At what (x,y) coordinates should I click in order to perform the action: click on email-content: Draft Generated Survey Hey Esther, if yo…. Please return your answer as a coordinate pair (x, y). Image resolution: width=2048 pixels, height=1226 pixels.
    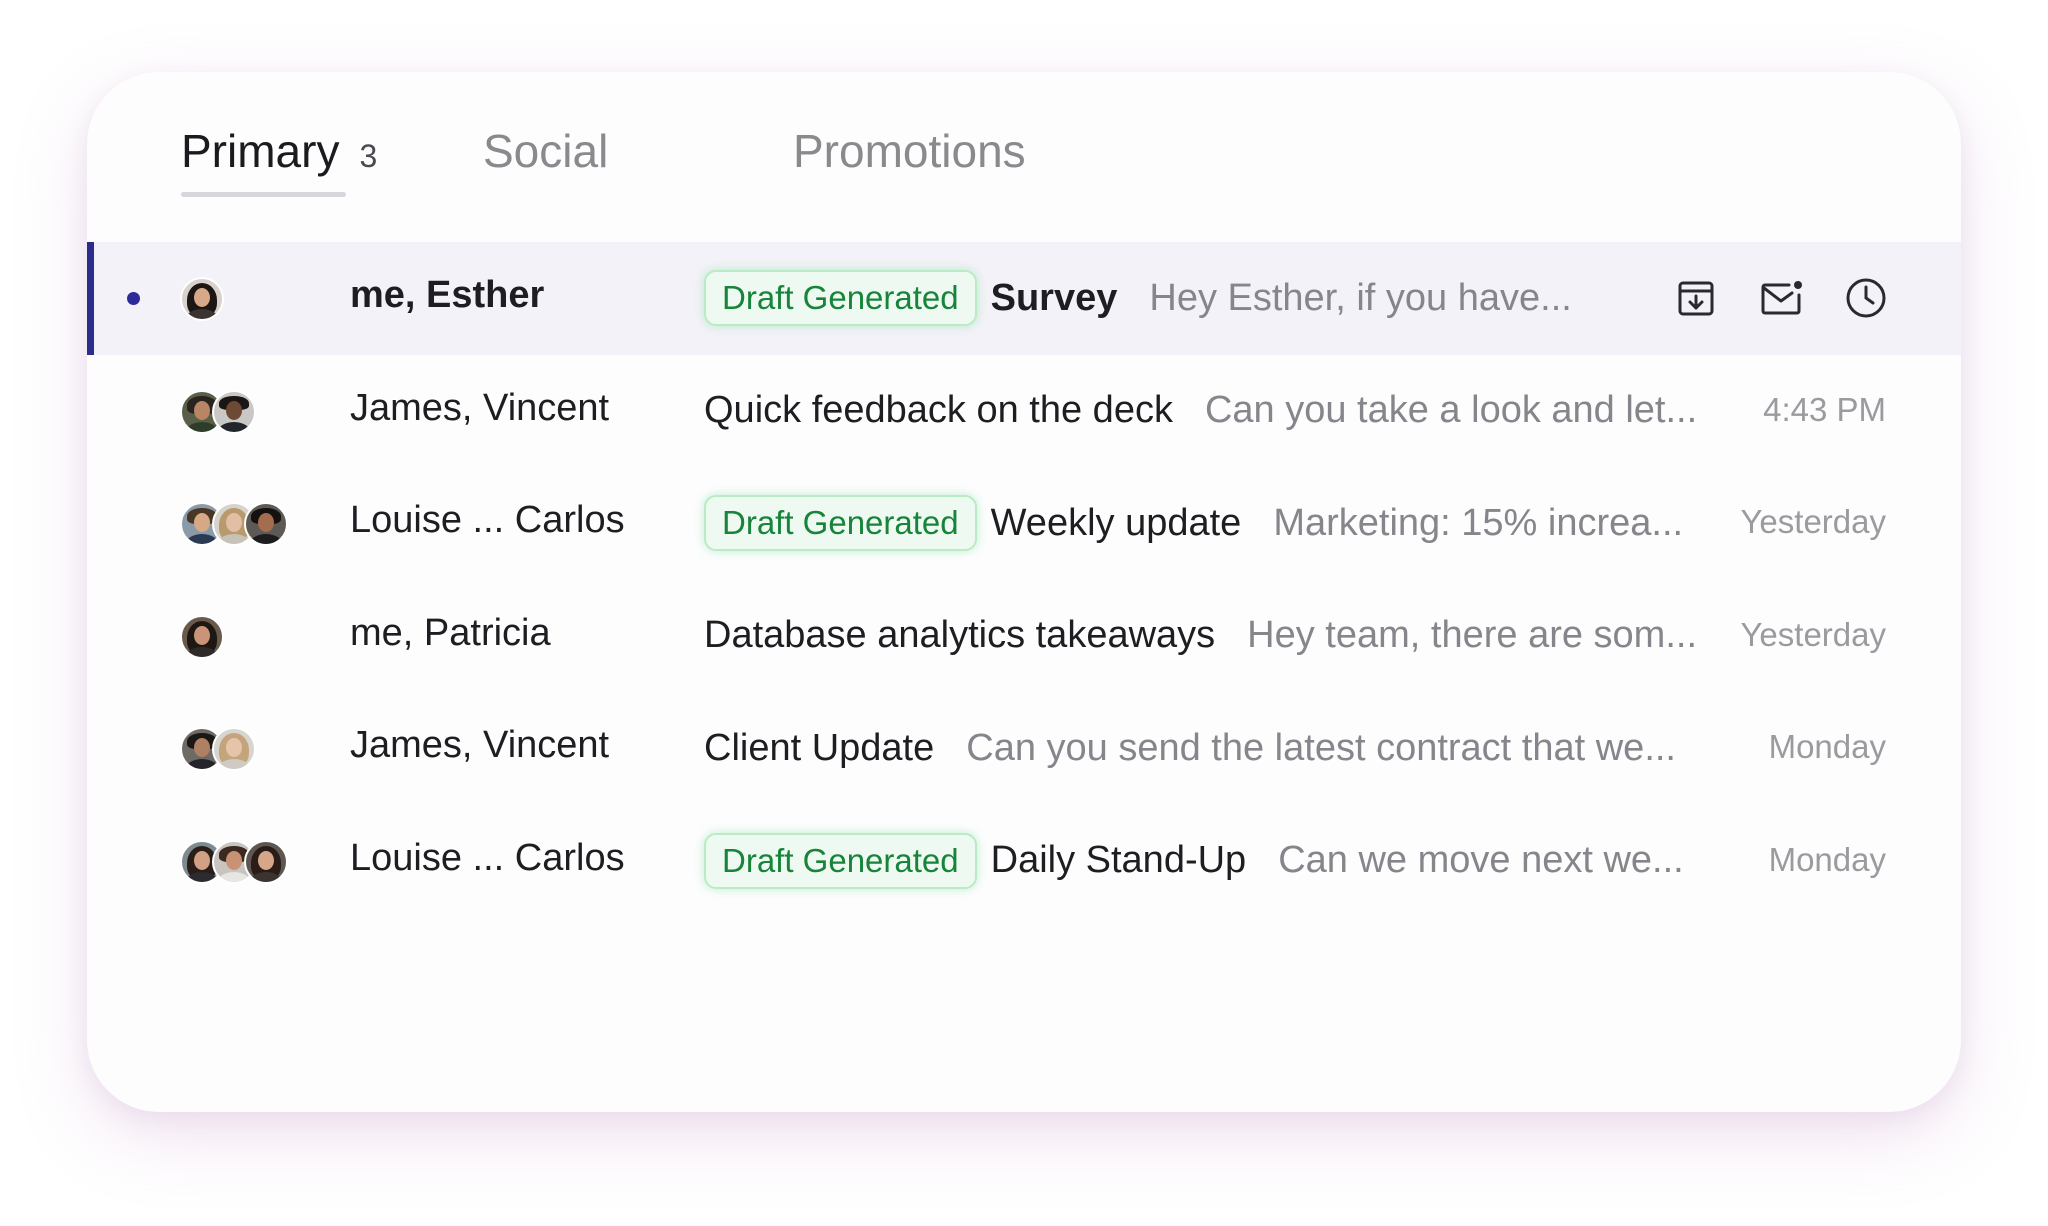
    Looking at the image, I should click on (1138, 298).